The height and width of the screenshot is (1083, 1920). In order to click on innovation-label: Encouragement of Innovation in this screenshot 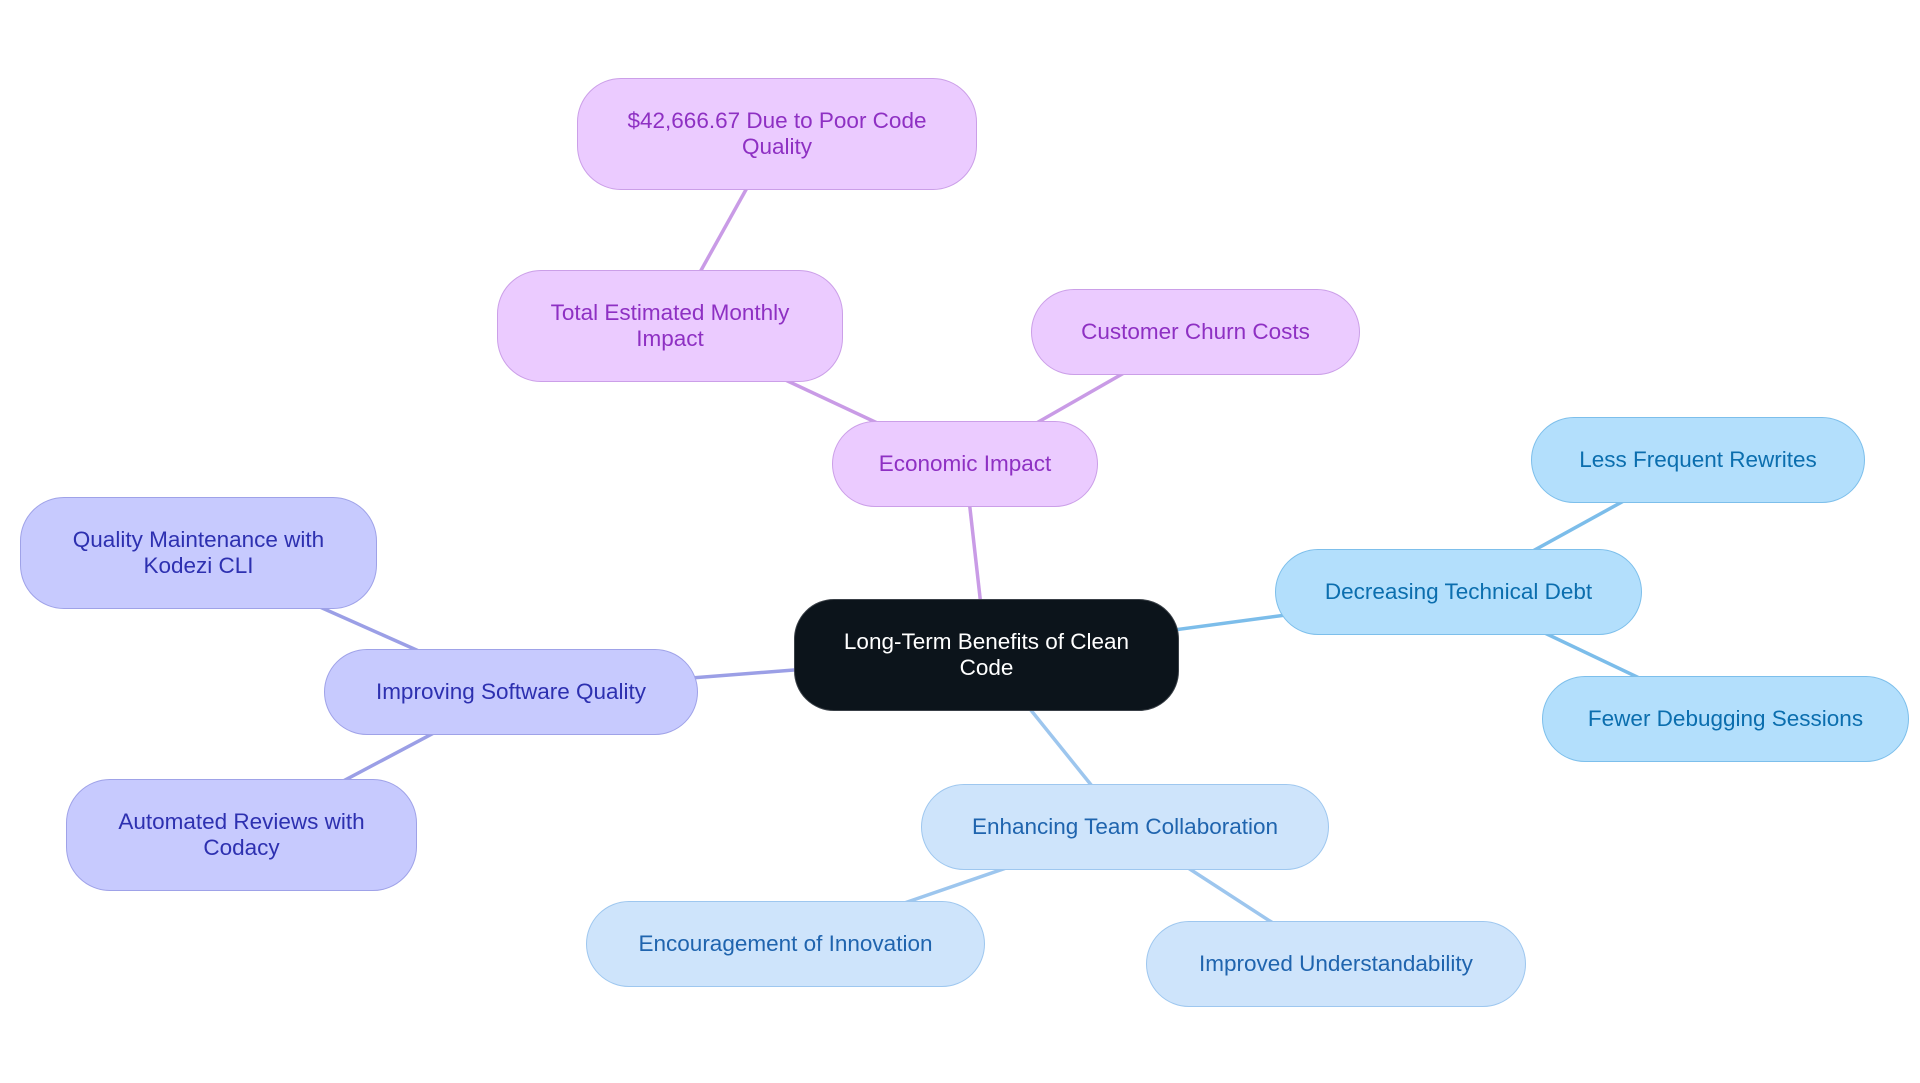, I will do `click(785, 943)`.